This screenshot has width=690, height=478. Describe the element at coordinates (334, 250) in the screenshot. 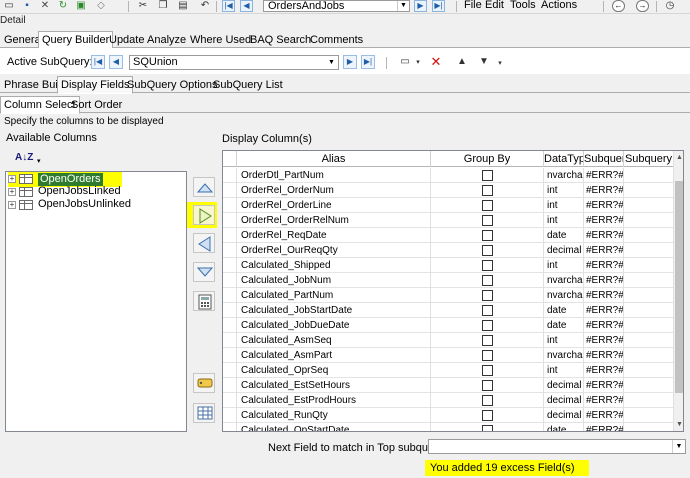

I see `cell-alias: OrderRel_OurReqQty` at that location.